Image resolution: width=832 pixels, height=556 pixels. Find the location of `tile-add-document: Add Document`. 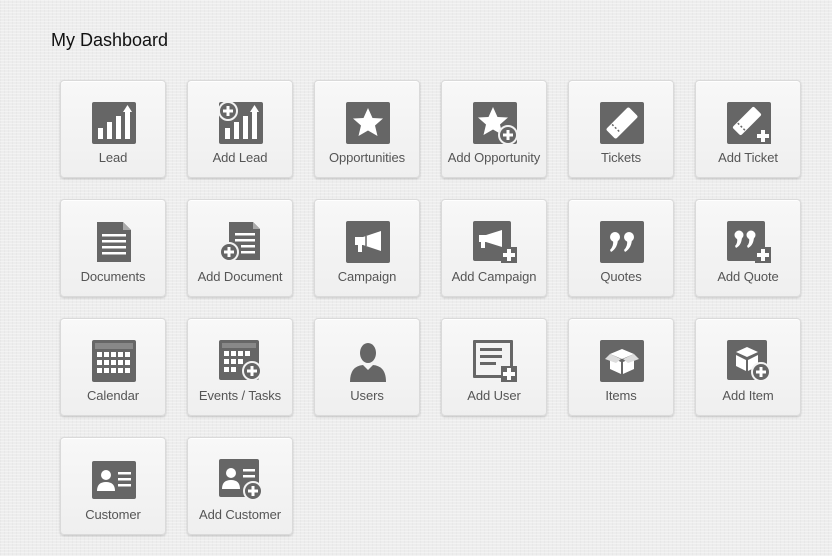

tile-add-document: Add Document is located at coordinates (240, 248).